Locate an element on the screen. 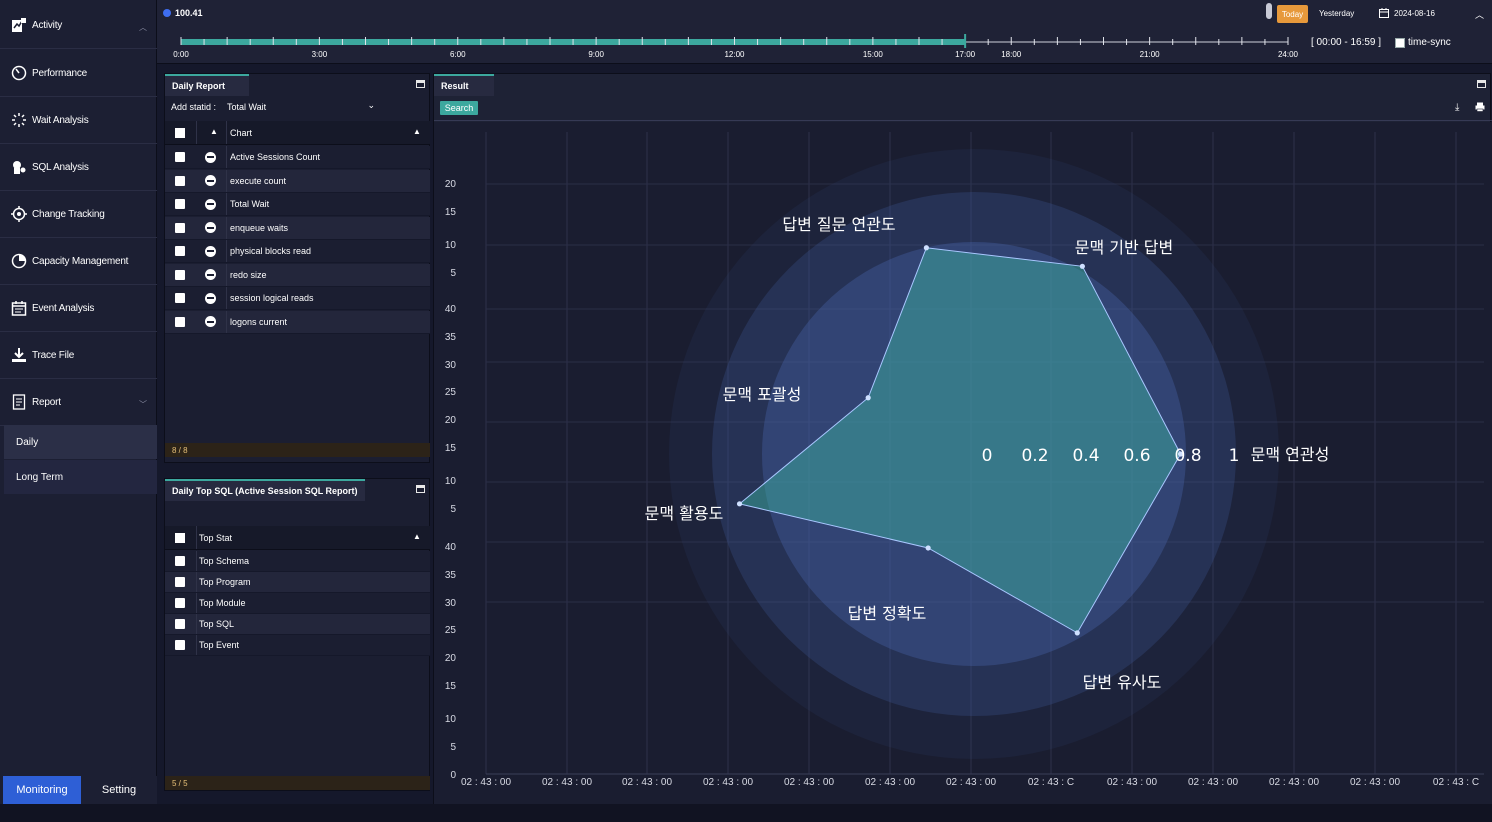 The height and width of the screenshot is (822, 1492). sidebar-item-sql-analysis: SQL Analysis is located at coordinates (78, 167).